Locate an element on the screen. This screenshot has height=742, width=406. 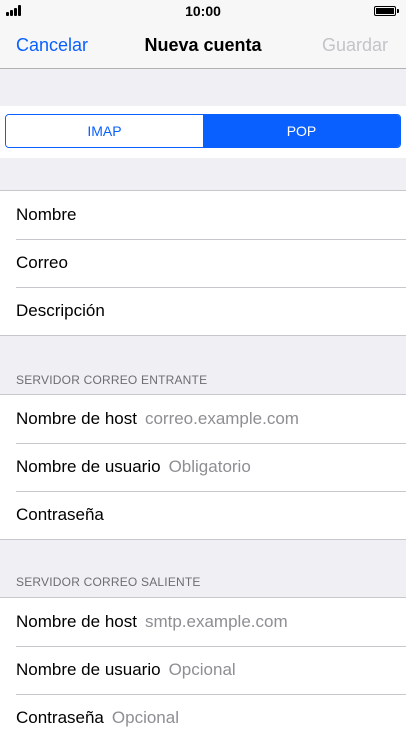
outgoing-username-placeholder: Opcional is located at coordinates (202, 669).